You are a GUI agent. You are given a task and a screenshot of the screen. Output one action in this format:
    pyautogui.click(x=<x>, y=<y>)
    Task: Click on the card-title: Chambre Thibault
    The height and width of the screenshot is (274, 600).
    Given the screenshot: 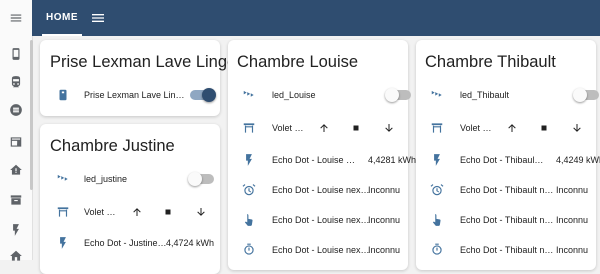 What is the action you would take?
    pyautogui.click(x=490, y=62)
    